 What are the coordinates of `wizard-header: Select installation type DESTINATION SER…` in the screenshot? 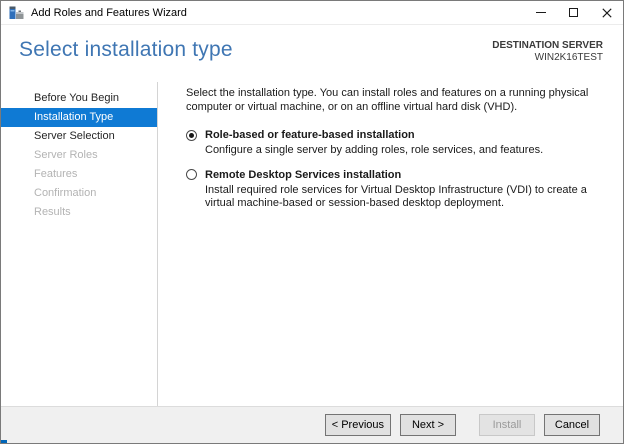 It's located at (312, 53).